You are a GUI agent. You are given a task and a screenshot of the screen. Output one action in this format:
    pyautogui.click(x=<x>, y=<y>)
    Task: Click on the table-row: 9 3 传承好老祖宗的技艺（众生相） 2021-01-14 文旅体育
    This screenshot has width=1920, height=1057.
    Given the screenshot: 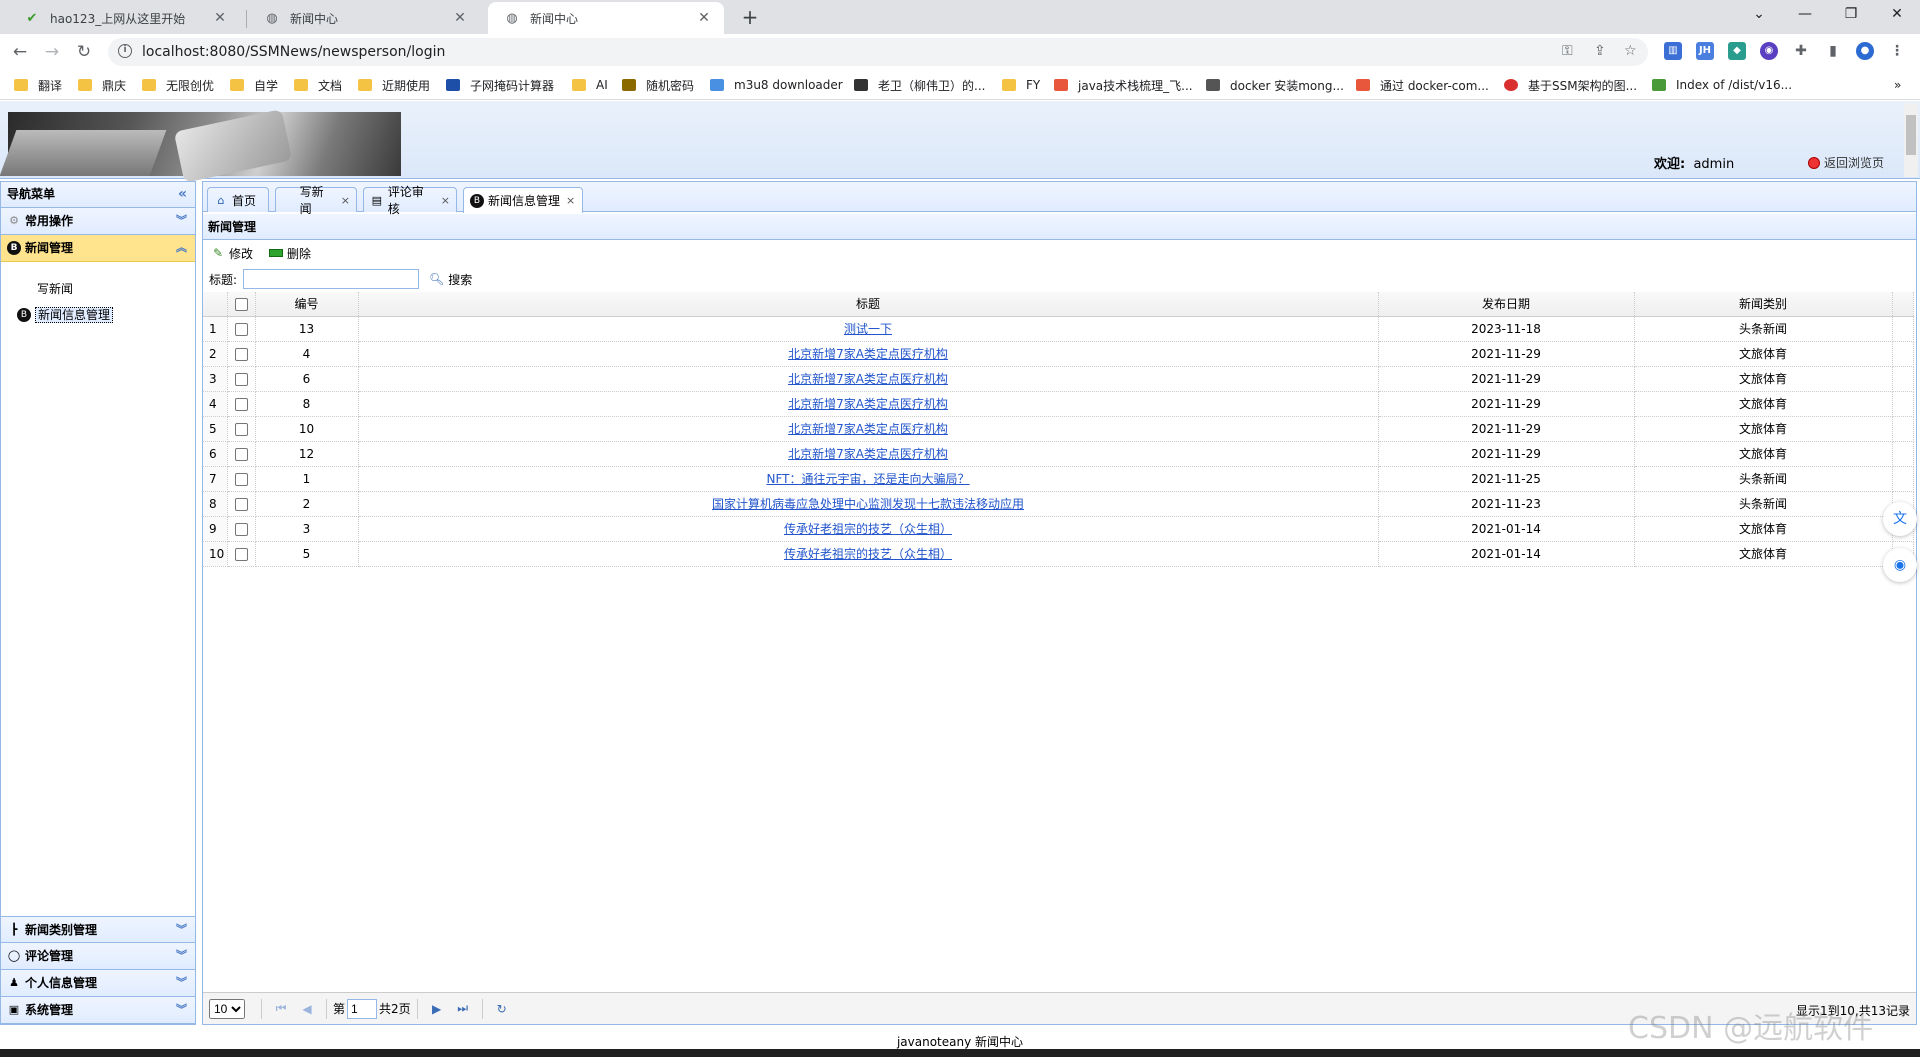 What is the action you would take?
    pyautogui.click(x=1058, y=529)
    